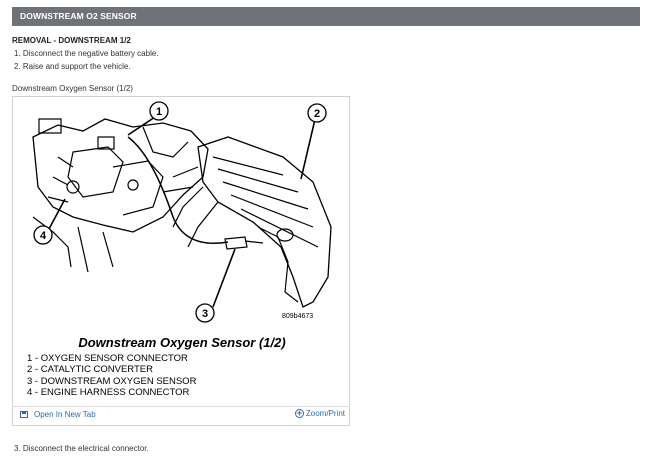  What do you see at coordinates (205, 314) in the screenshot?
I see `callout-3-label: 3` at bounding box center [205, 314].